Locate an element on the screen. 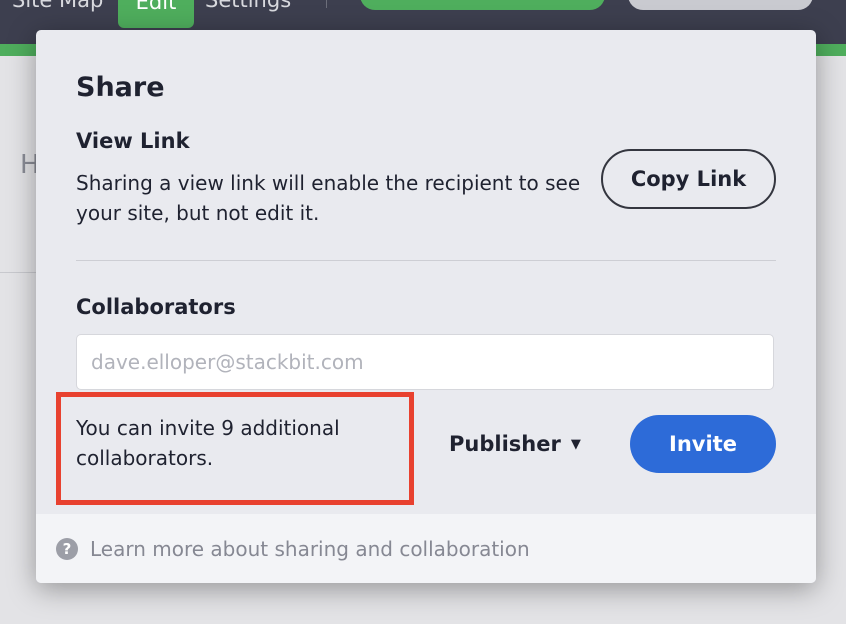 Image resolution: width=846 pixels, height=624 pixels. view-link-heading: View Link is located at coordinates (133, 141).